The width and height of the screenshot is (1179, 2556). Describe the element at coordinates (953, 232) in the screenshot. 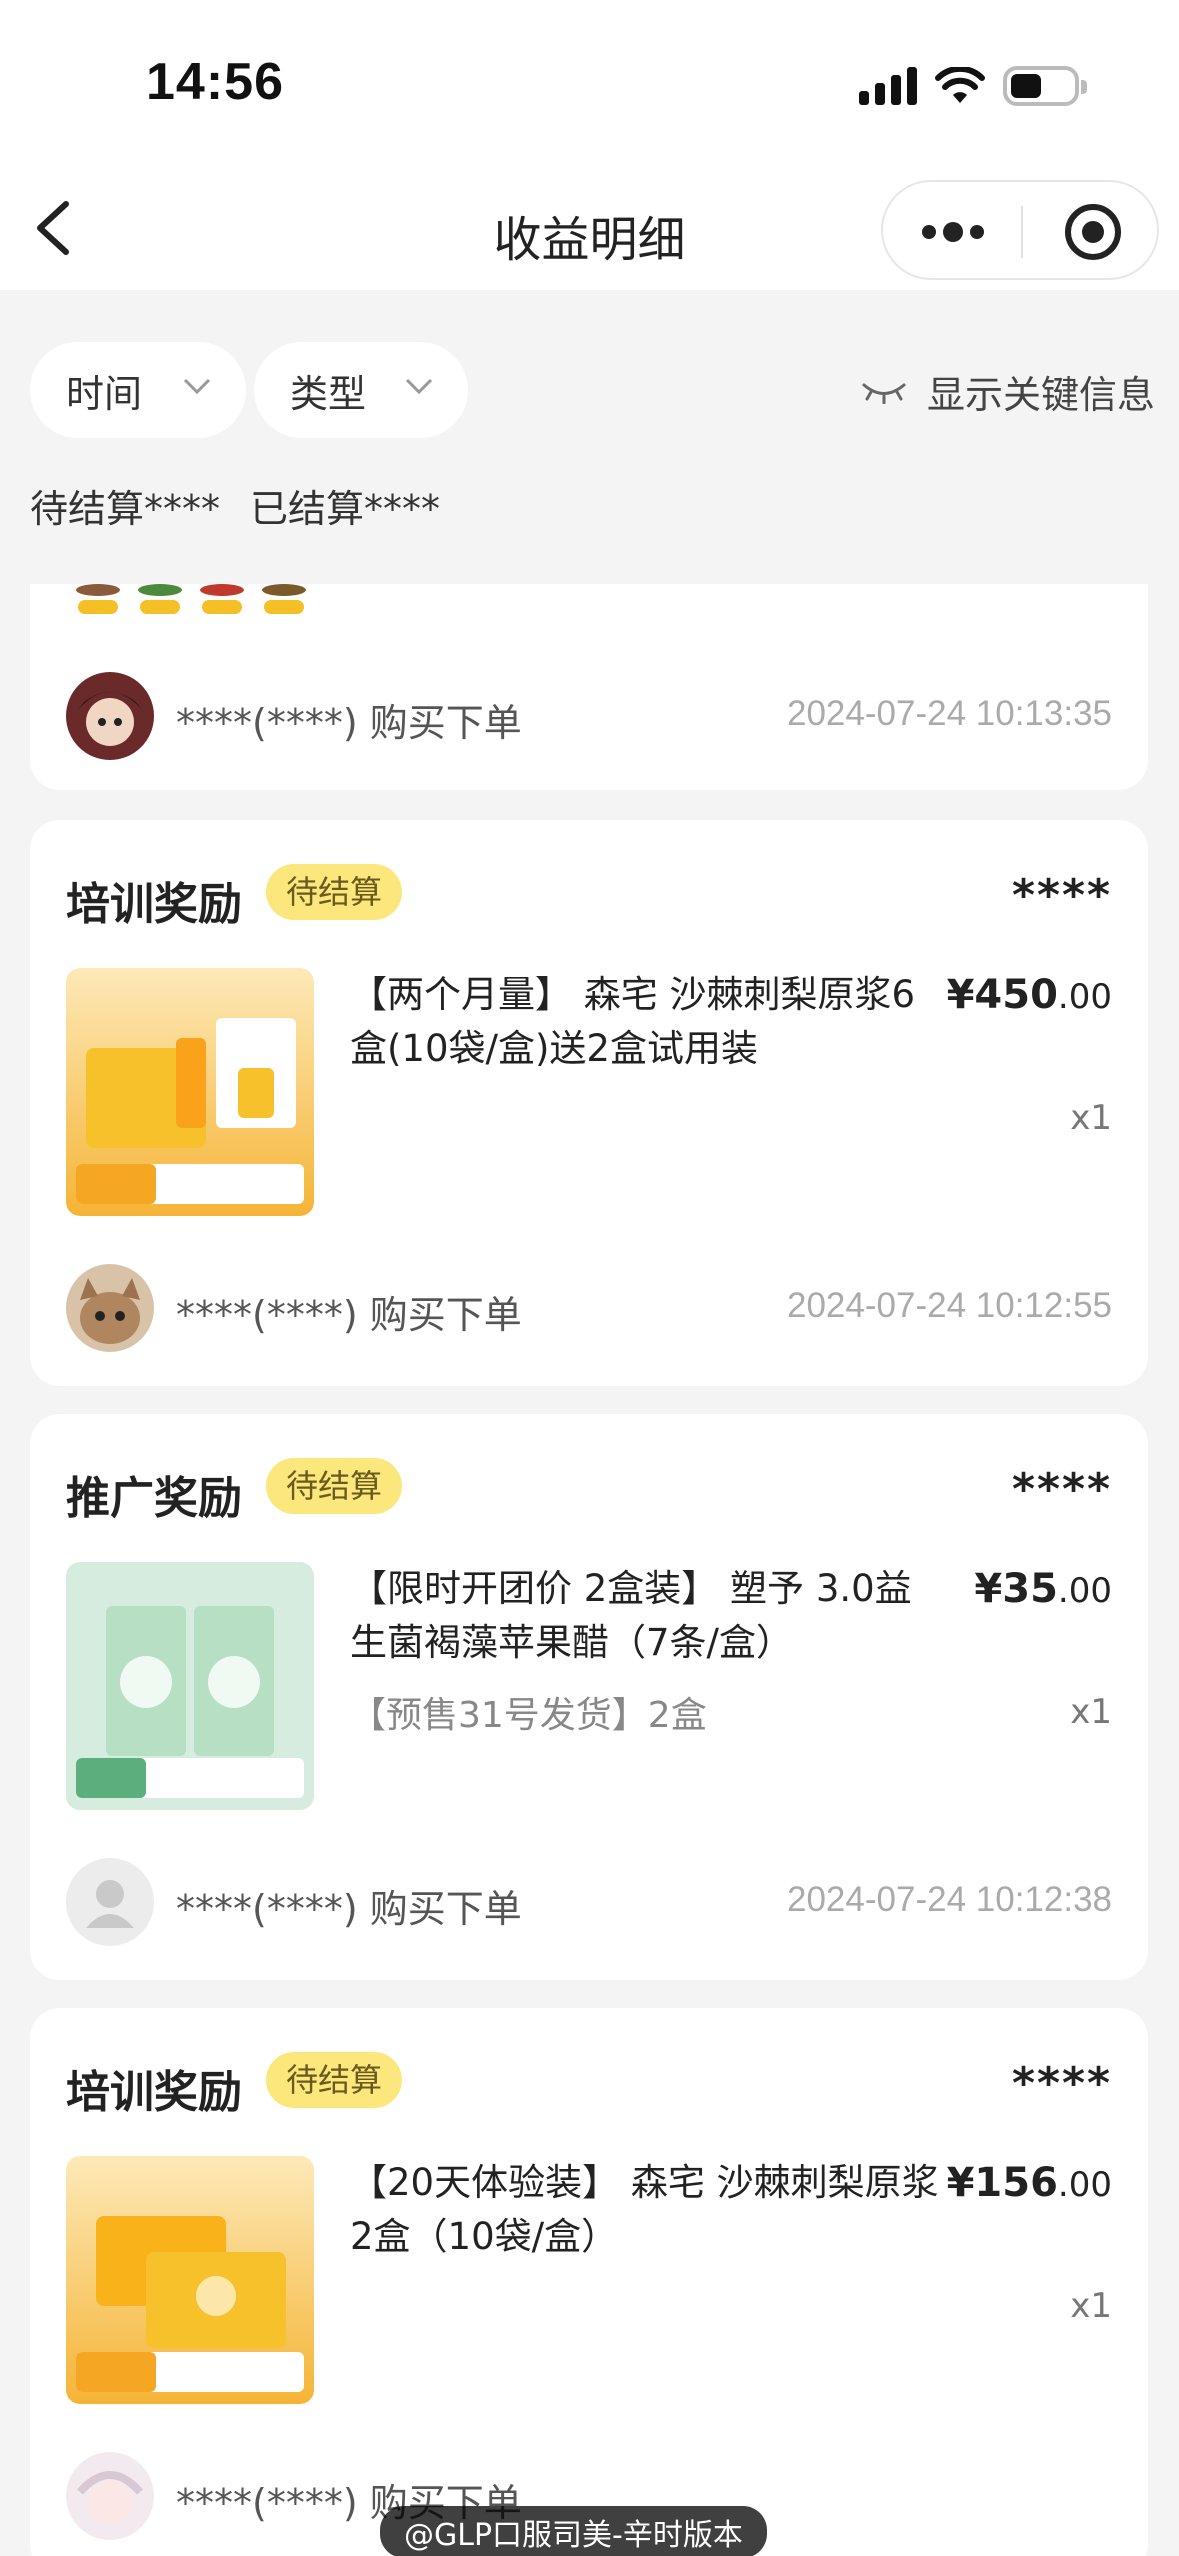

I see `more-icon` at that location.